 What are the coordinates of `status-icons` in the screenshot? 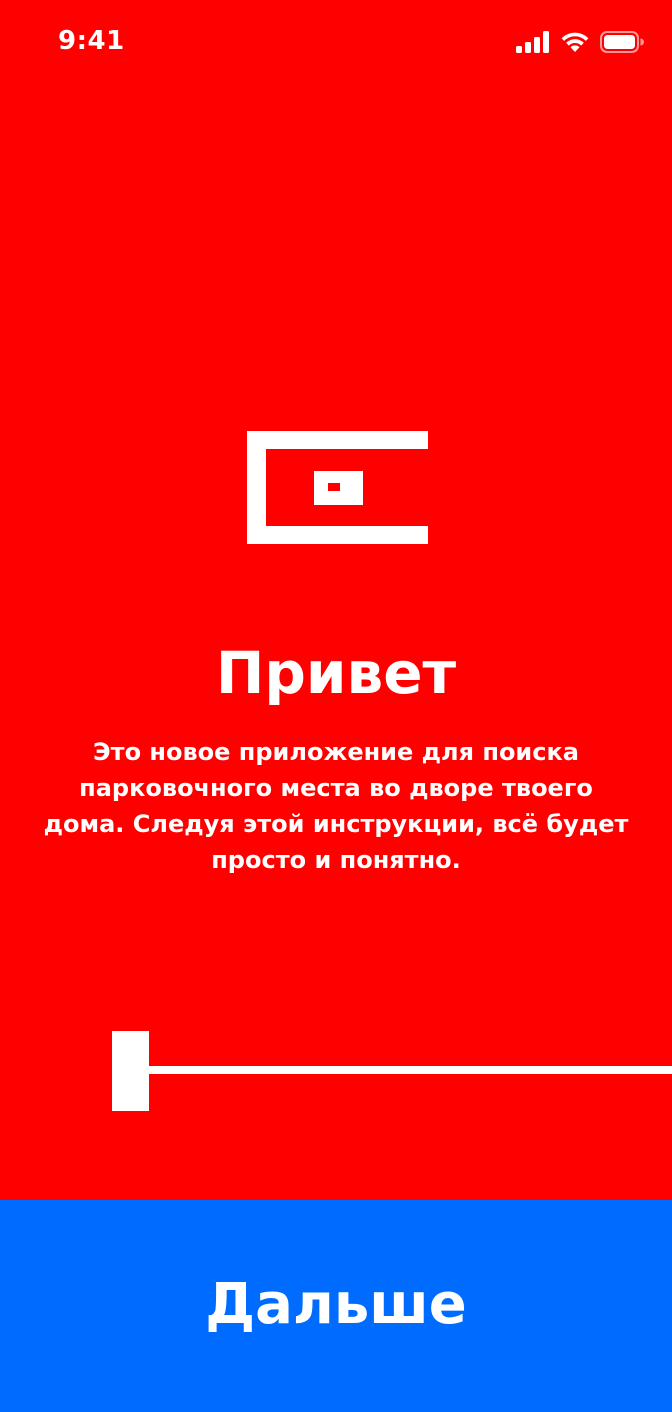 It's located at (580, 42).